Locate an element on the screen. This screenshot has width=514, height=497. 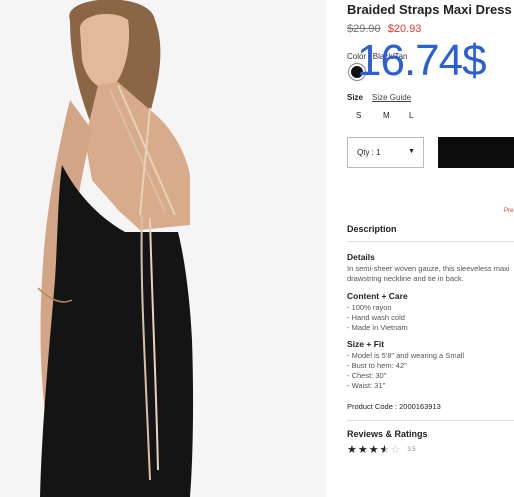
size-label: Size is located at coordinates (355, 97).